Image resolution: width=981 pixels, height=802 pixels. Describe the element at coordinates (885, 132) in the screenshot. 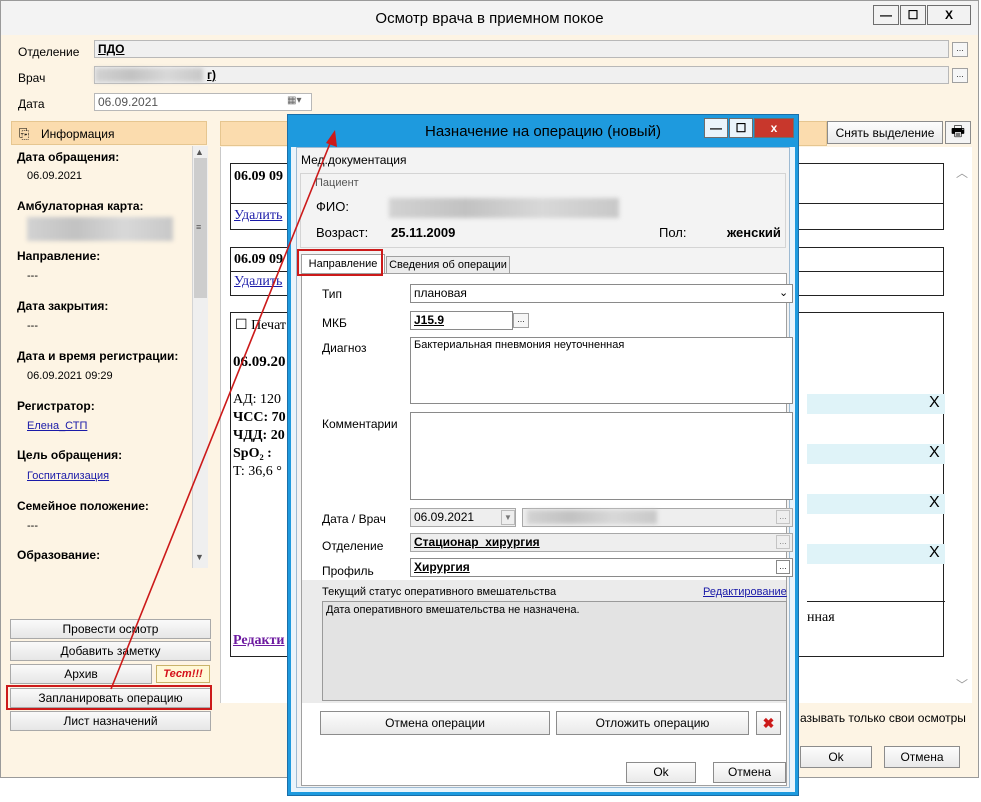

I see `clear-selection-button: Снять выделение` at that location.